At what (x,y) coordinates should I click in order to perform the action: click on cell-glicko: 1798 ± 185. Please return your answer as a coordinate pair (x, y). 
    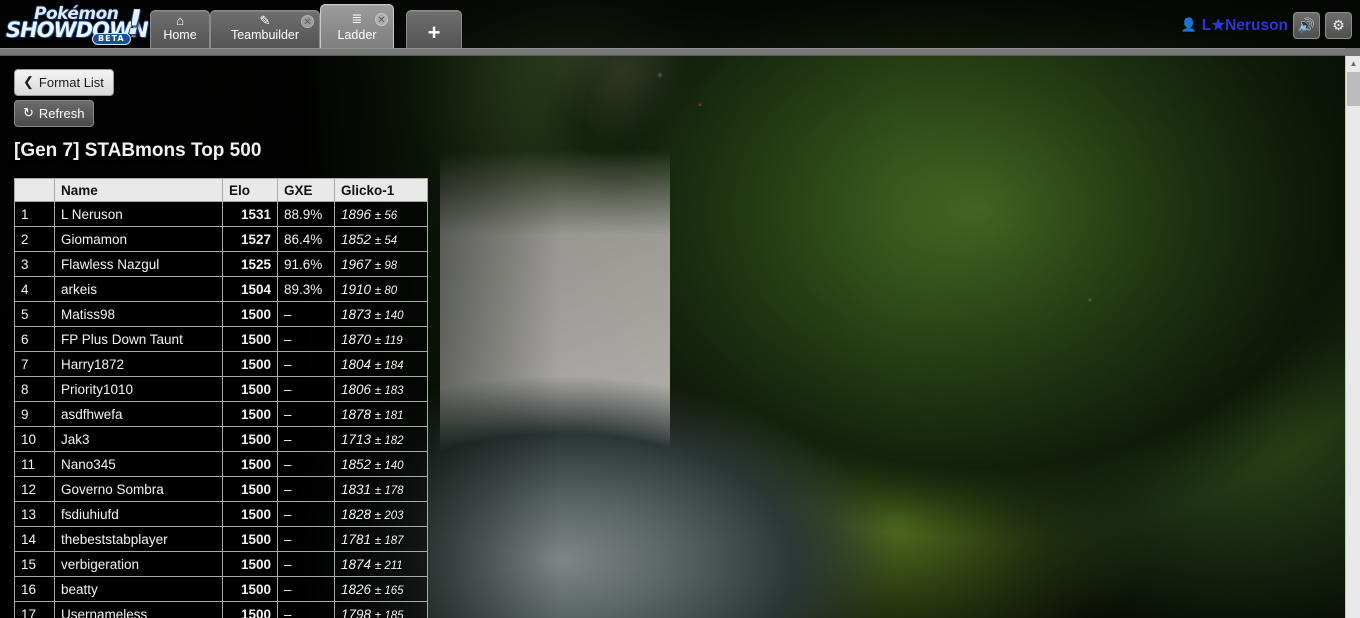
    Looking at the image, I should click on (381, 609).